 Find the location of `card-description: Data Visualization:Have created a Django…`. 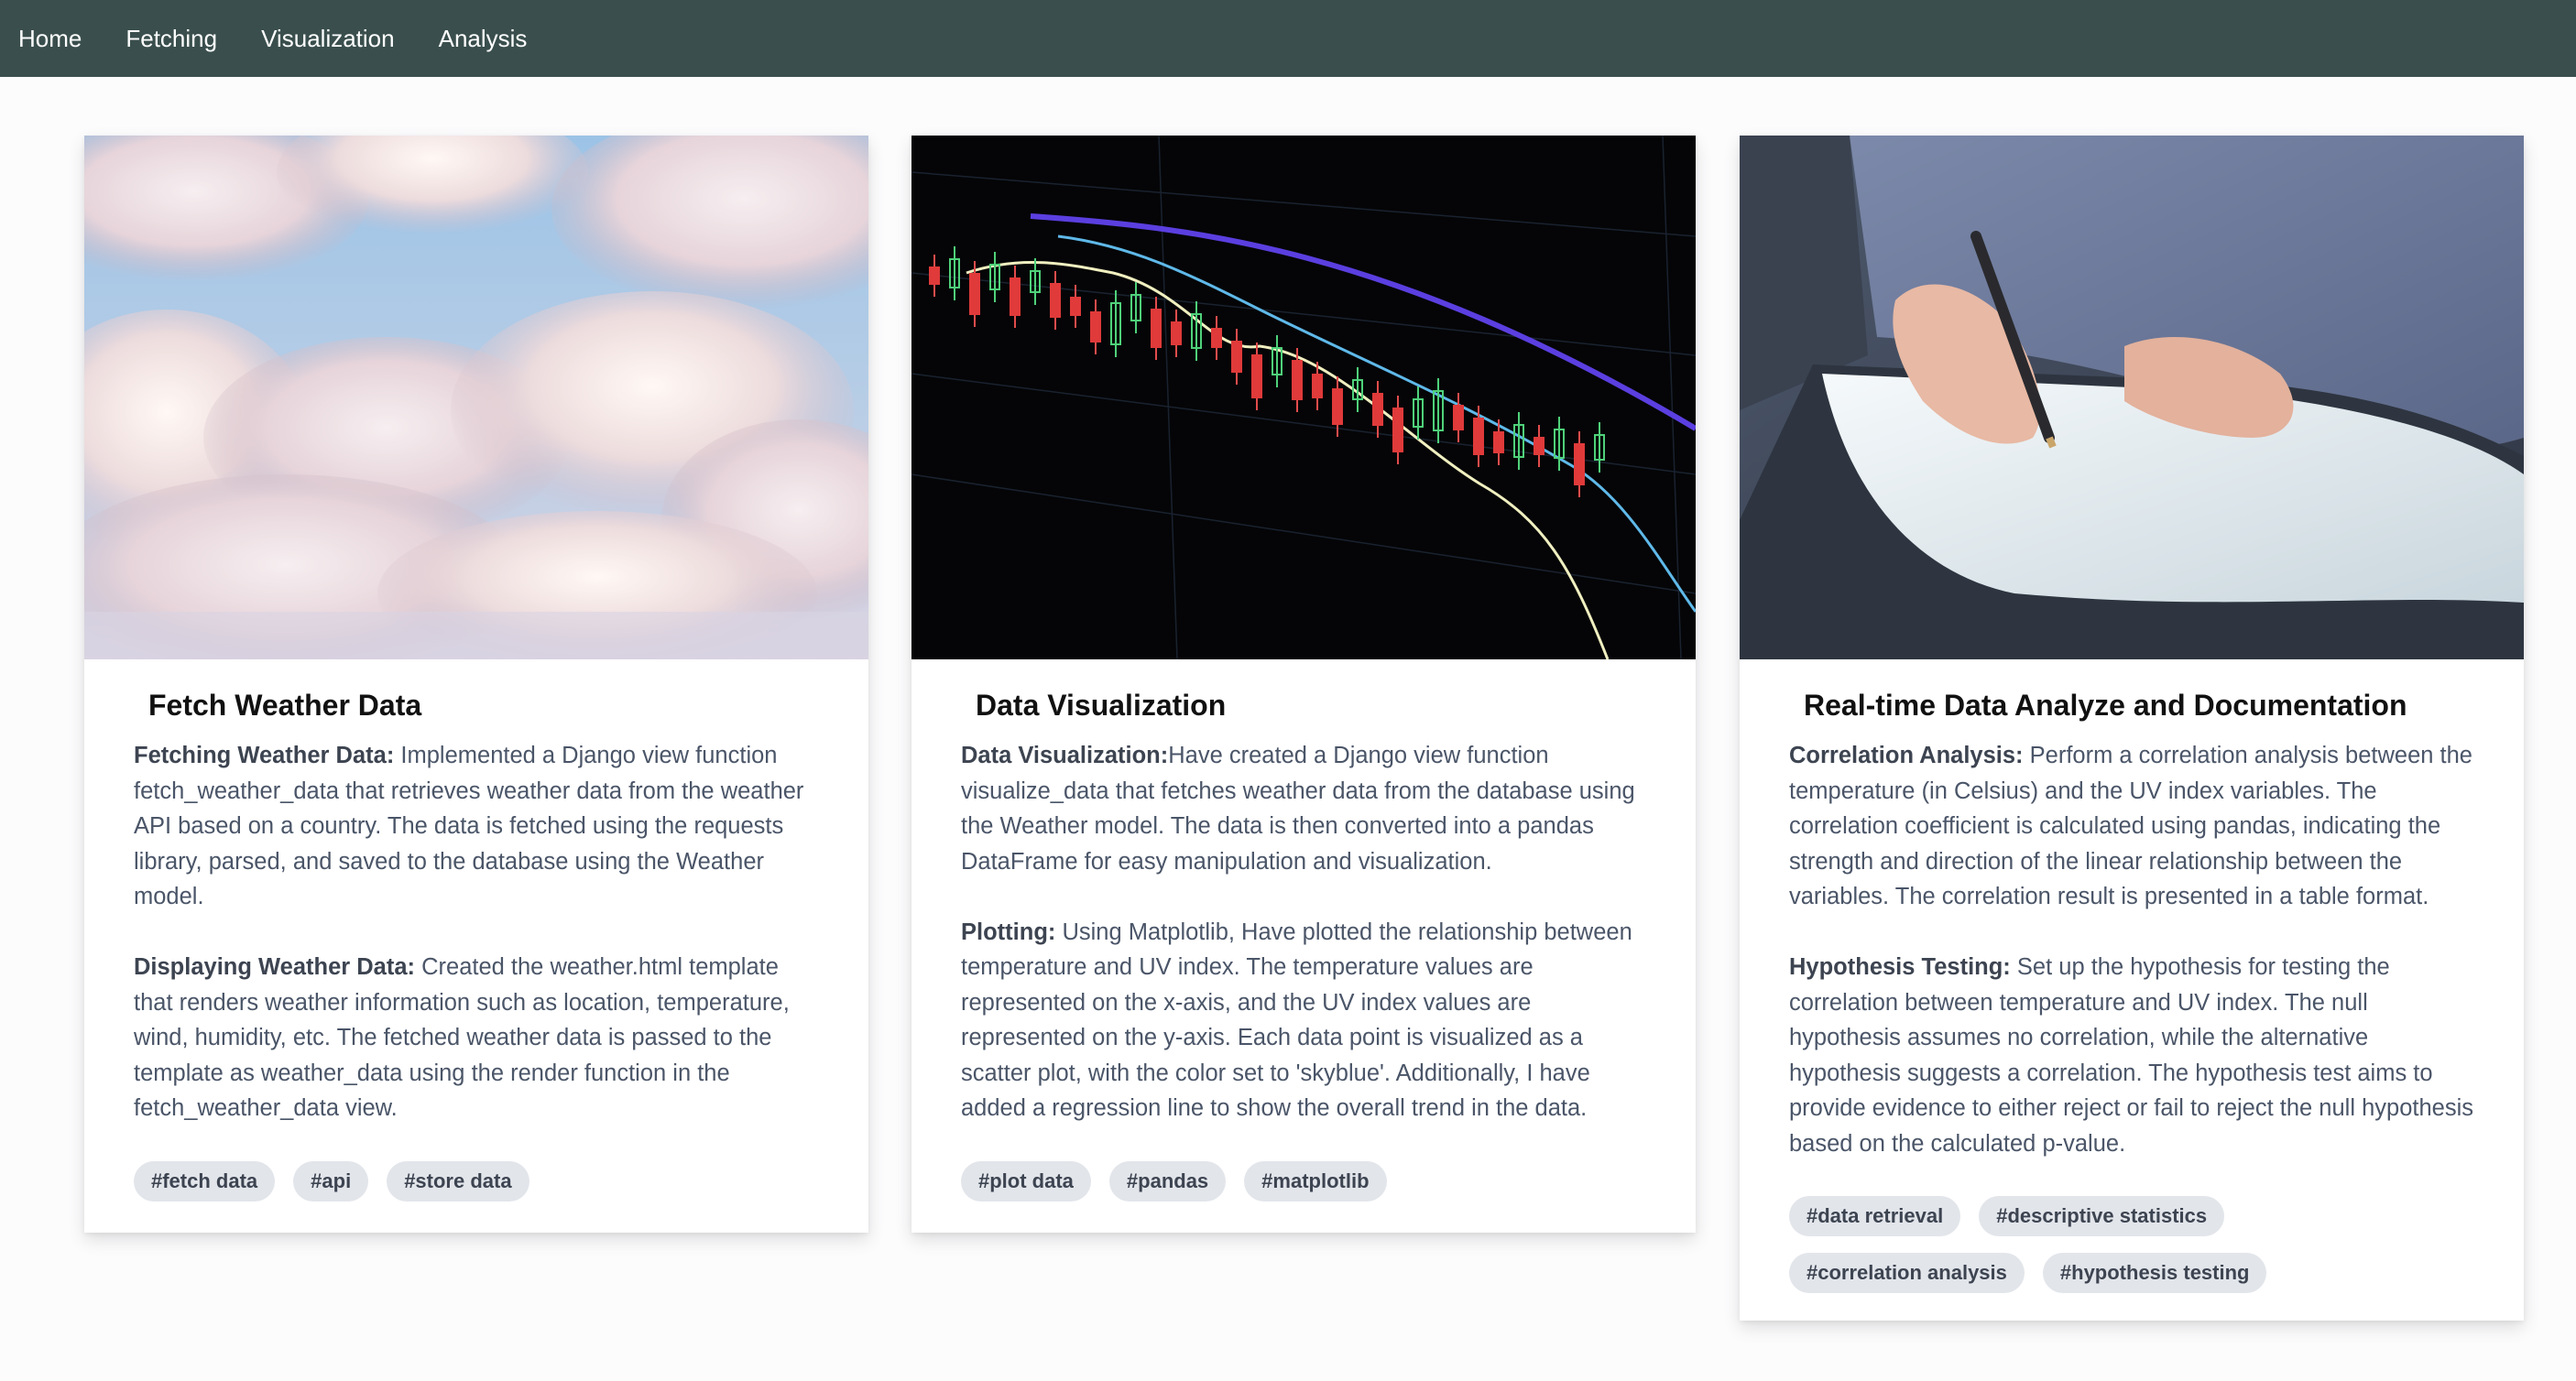

card-description: Data Visualization:Have created a Django… is located at coordinates (1304, 932).